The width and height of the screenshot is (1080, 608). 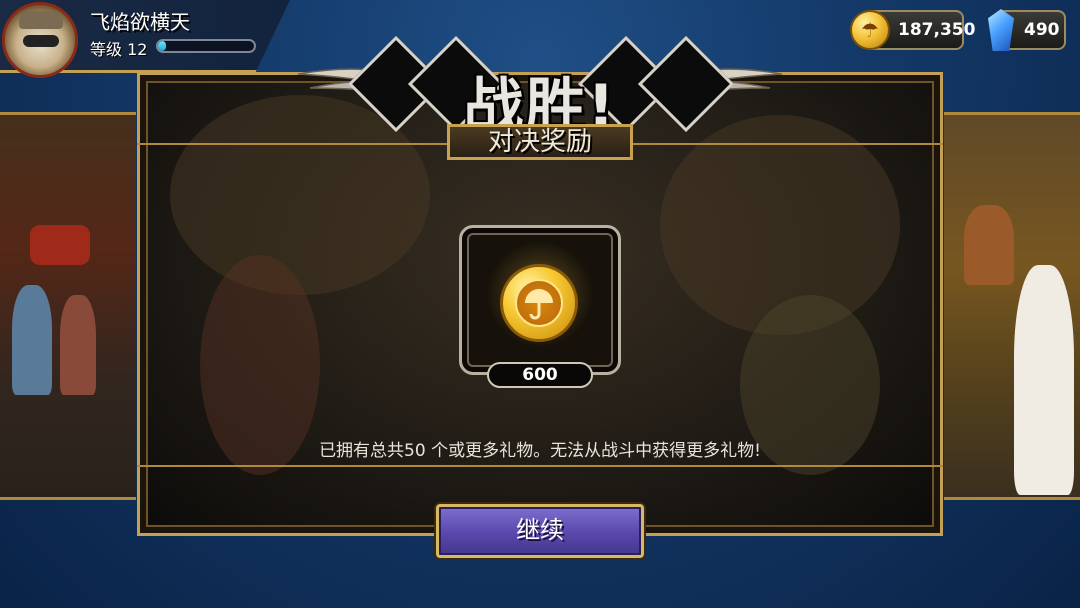 I want to click on footer-divider, so click(x=540, y=466).